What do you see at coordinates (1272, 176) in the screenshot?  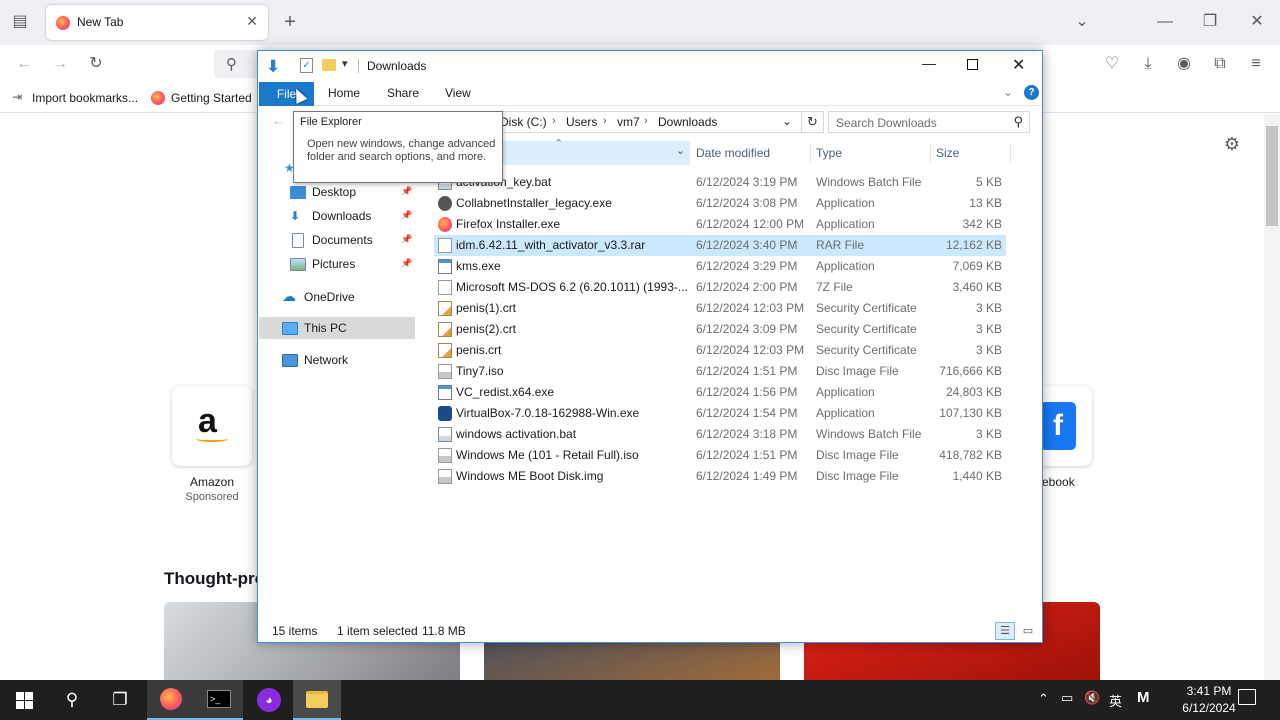 I see `scrollbar-thumb` at bounding box center [1272, 176].